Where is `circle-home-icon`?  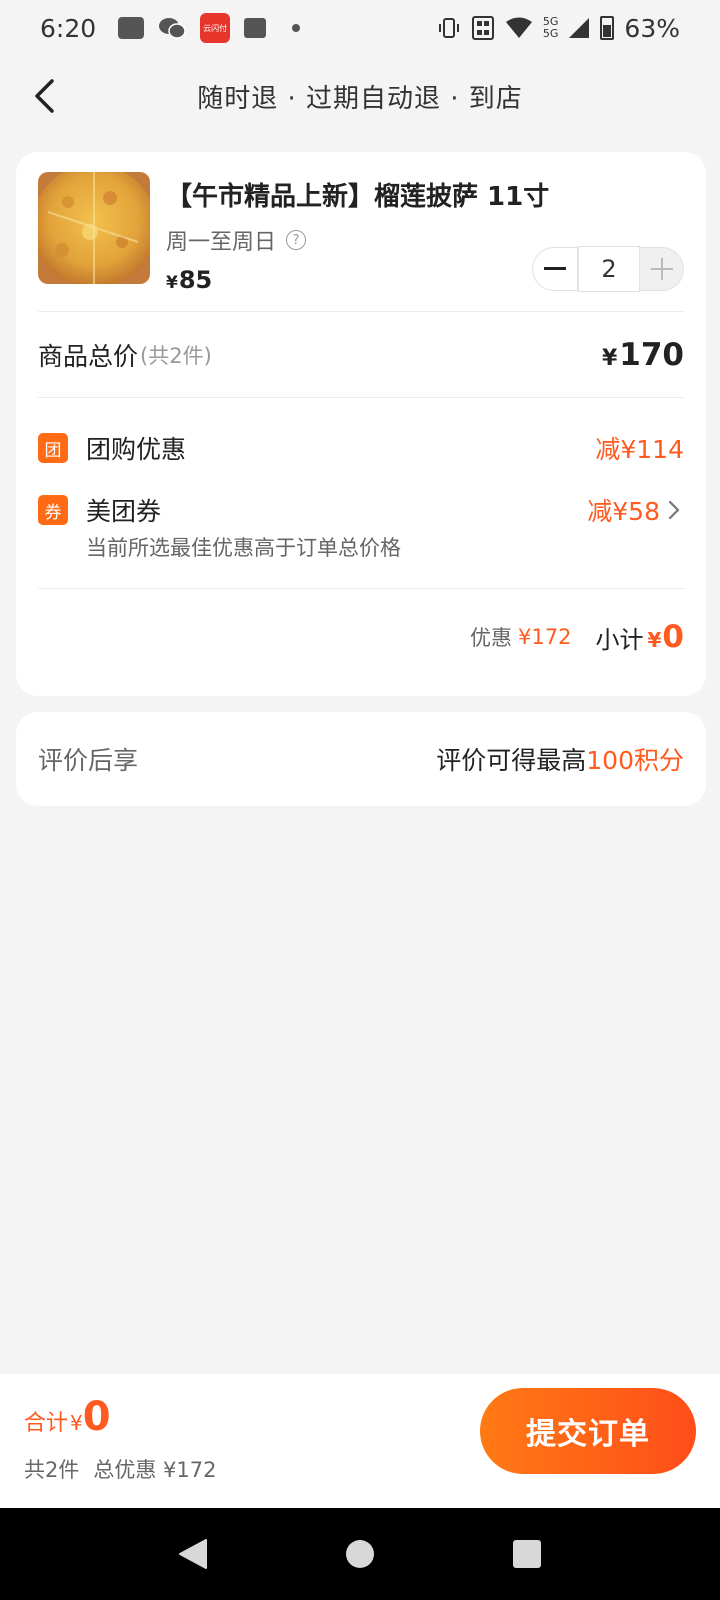
circle-home-icon is located at coordinates (359, 1554).